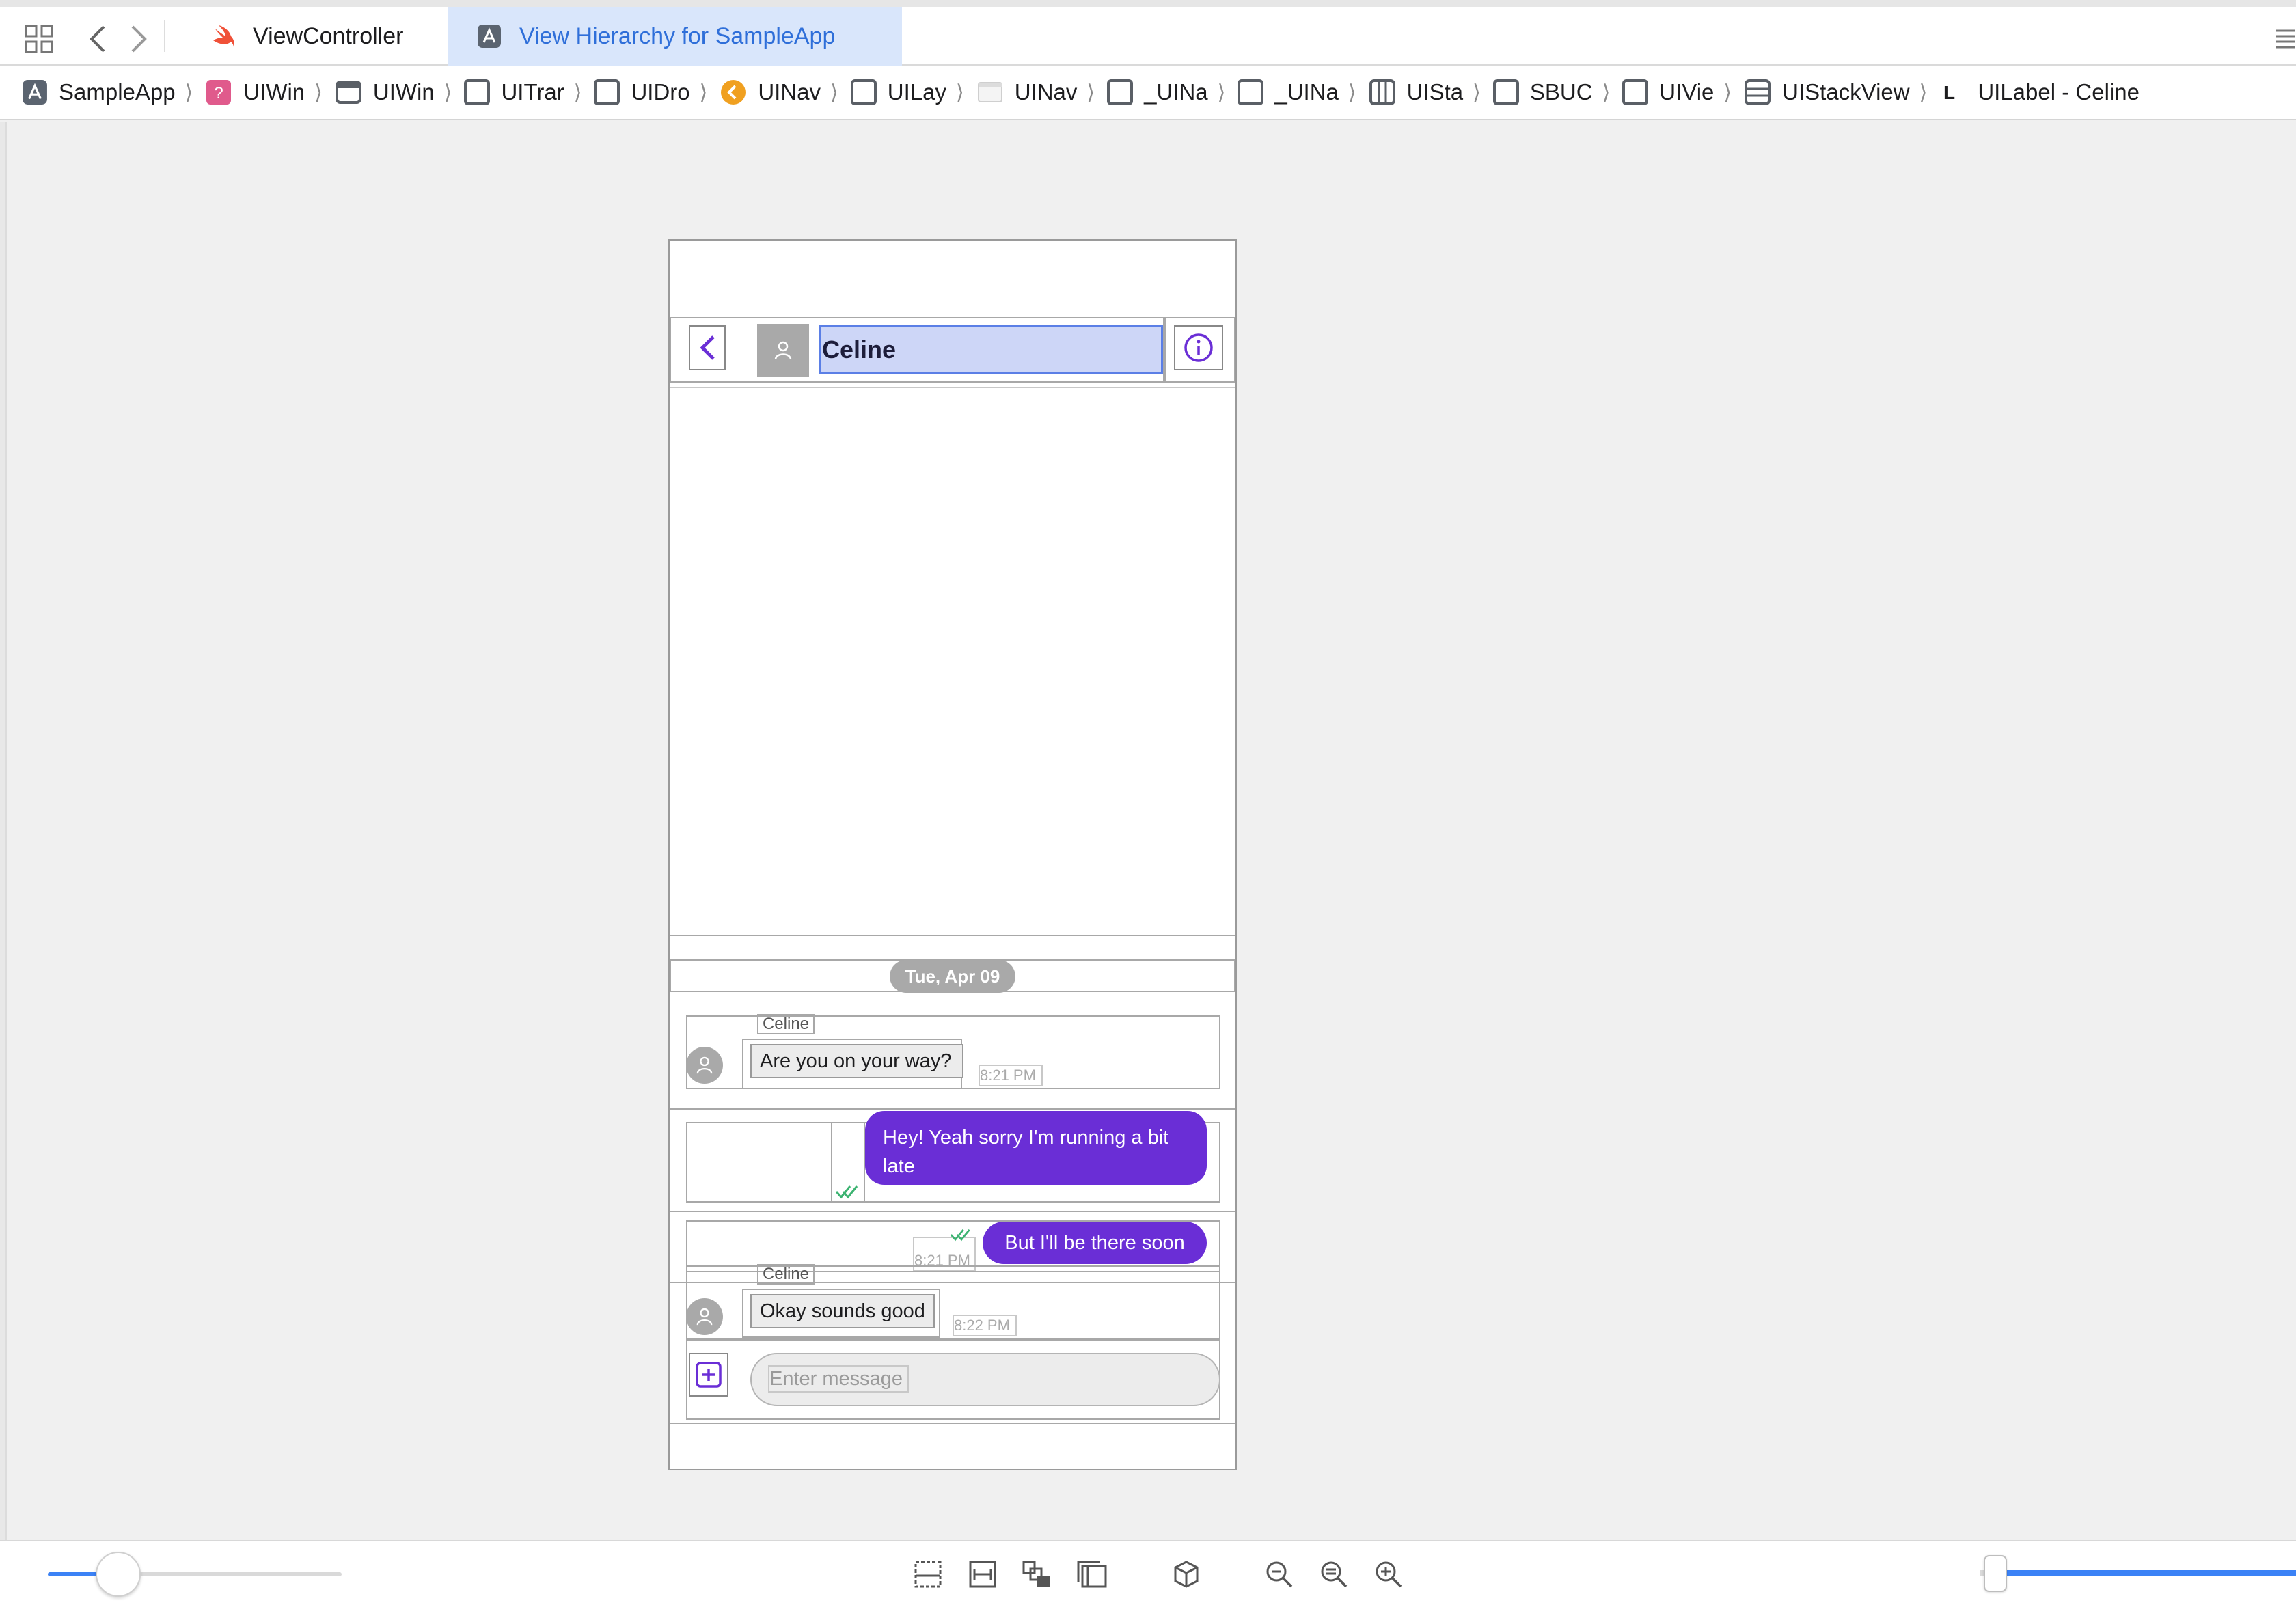 This screenshot has height=1605, width=2296. Describe the element at coordinates (843, 1311) in the screenshot. I see `message-bubble: Okay sounds good` at that location.